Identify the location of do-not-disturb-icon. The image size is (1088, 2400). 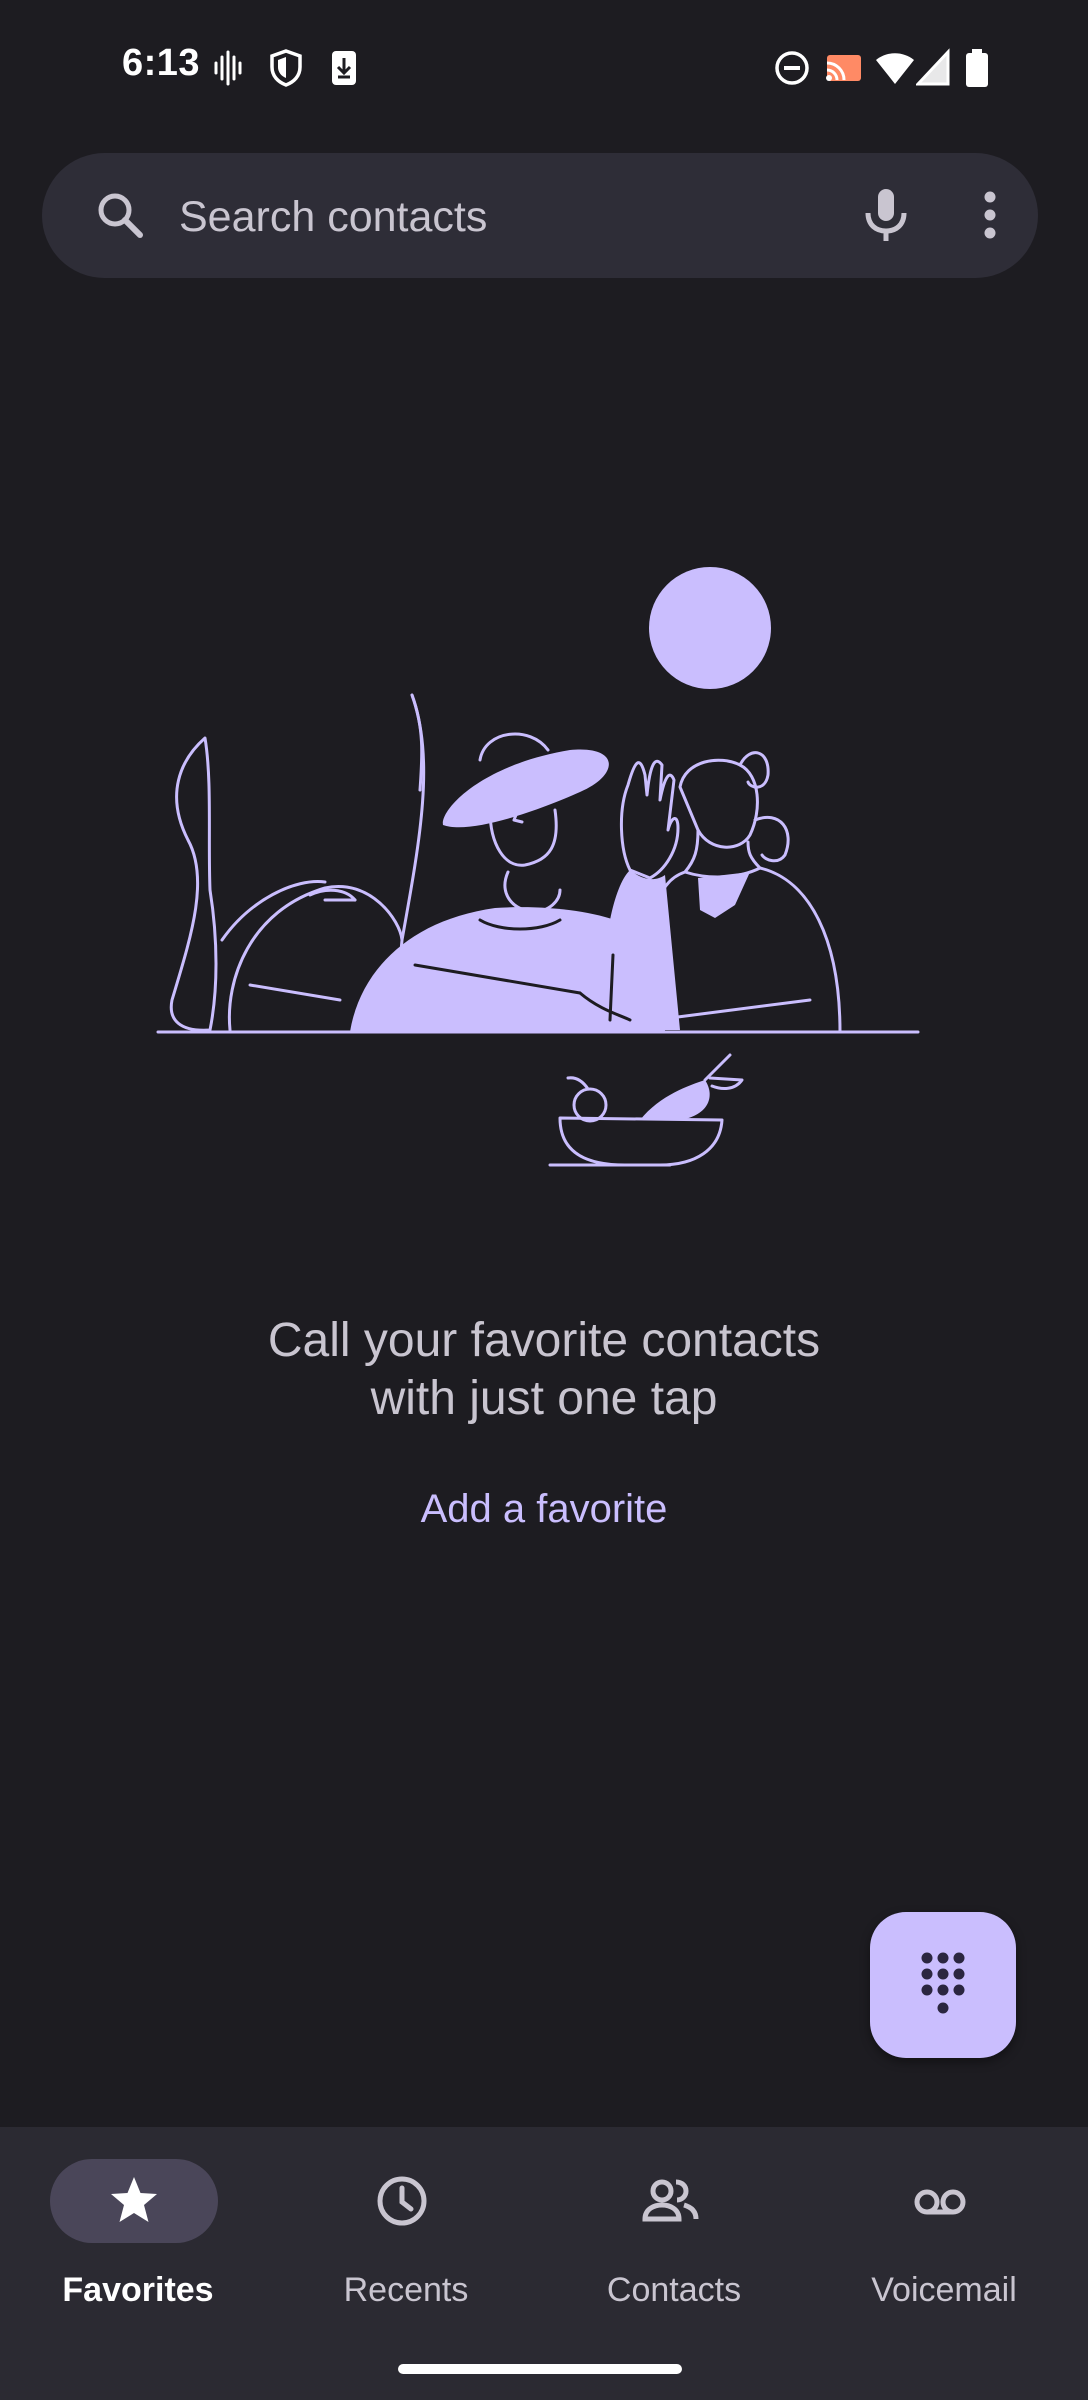
(792, 68).